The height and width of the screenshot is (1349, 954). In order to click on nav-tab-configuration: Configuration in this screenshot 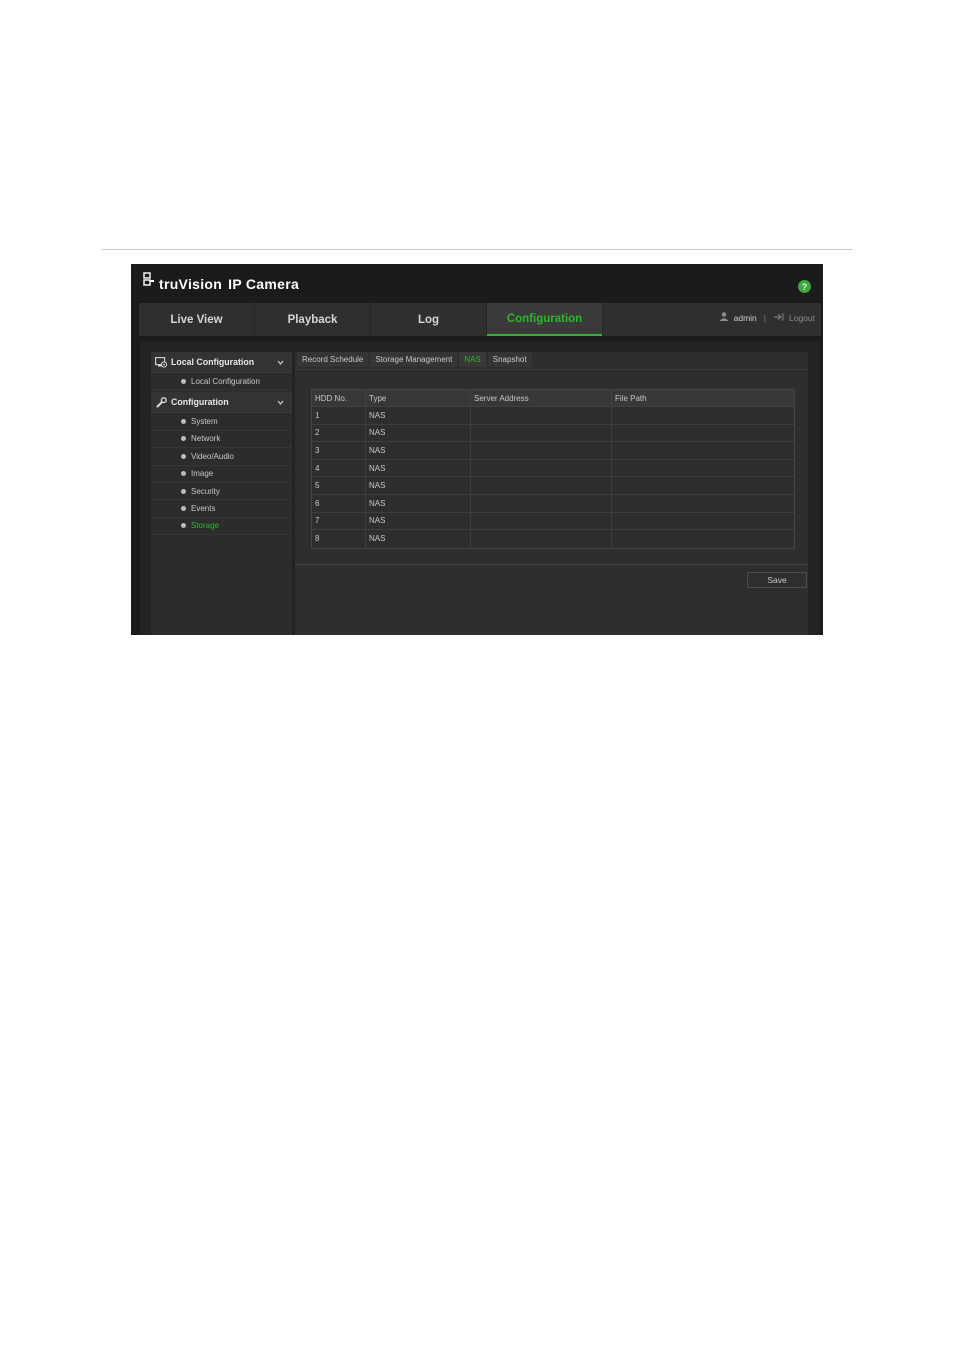, I will do `click(544, 319)`.